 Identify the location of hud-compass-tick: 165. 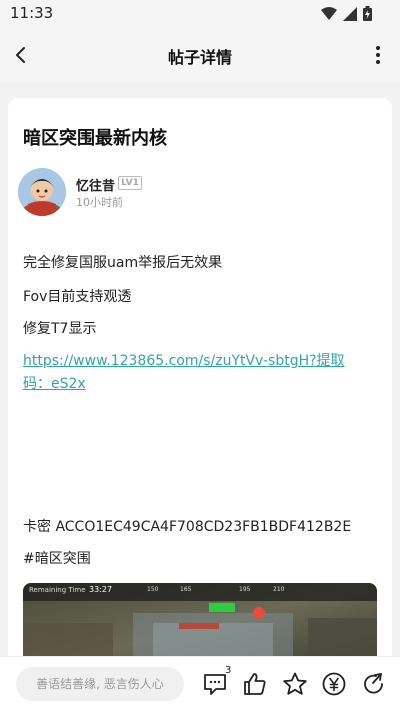
(186, 589).